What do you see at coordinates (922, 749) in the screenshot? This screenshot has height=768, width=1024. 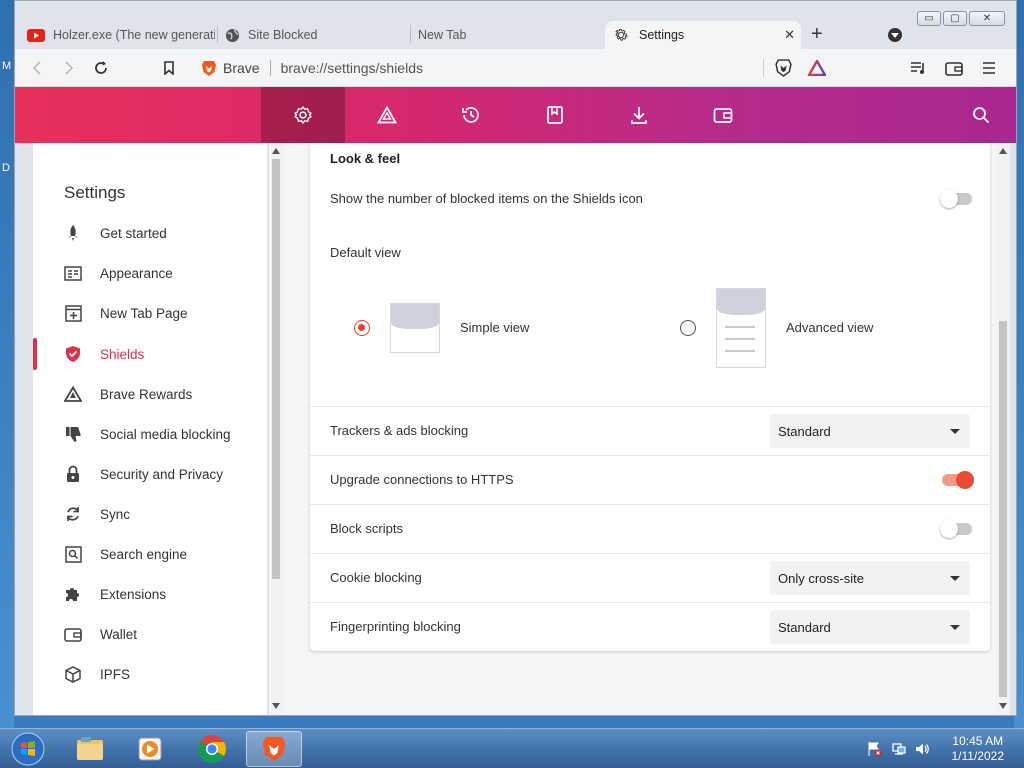 I see `volume-icon` at bounding box center [922, 749].